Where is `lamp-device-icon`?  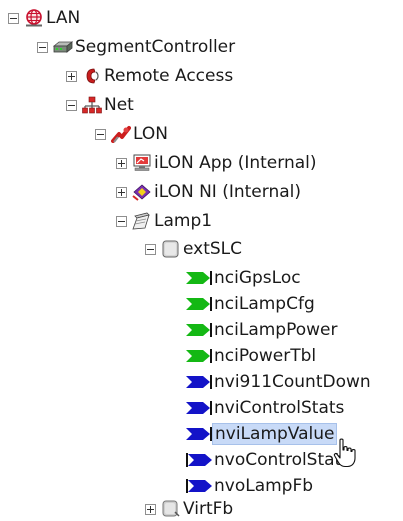
lamp-device-icon is located at coordinates (141, 221).